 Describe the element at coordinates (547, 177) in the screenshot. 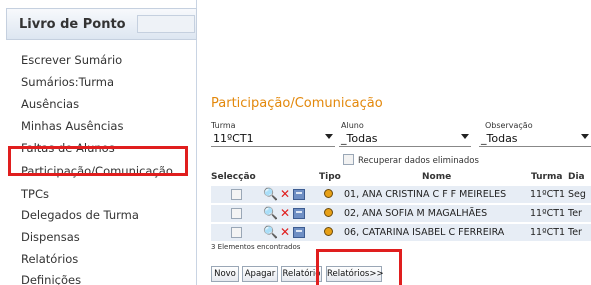

I see `header-turma: Turma` at that location.